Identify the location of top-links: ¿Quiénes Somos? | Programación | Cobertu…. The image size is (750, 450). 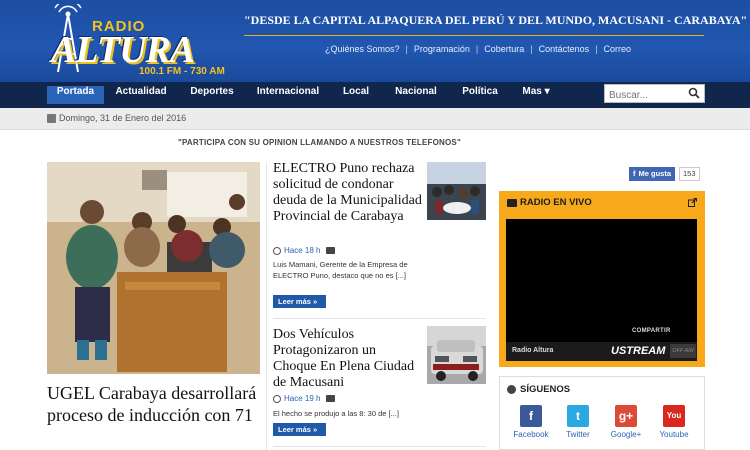
(478, 49).